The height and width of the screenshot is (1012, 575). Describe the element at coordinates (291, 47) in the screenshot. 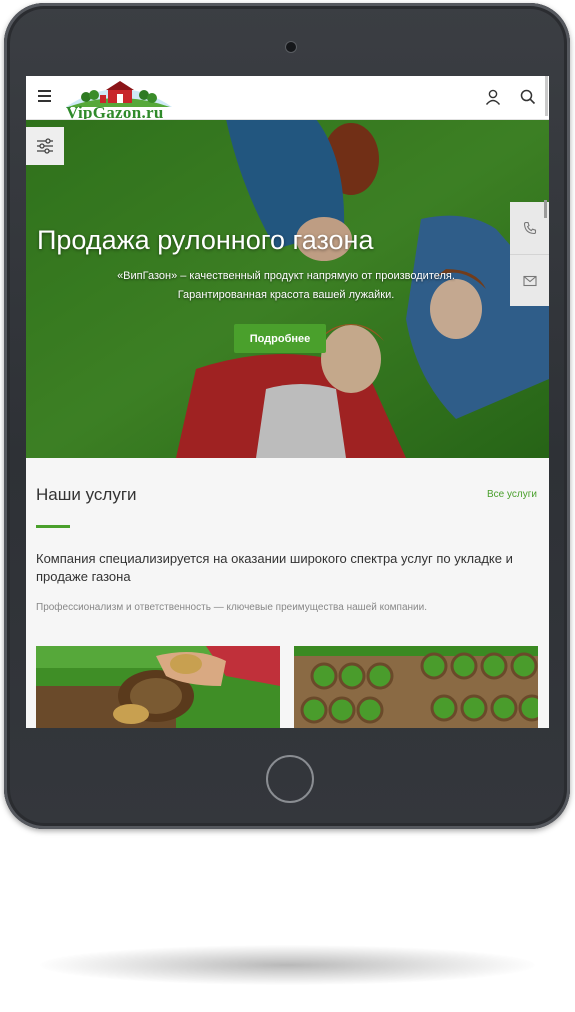

I see `camera-dot` at that location.